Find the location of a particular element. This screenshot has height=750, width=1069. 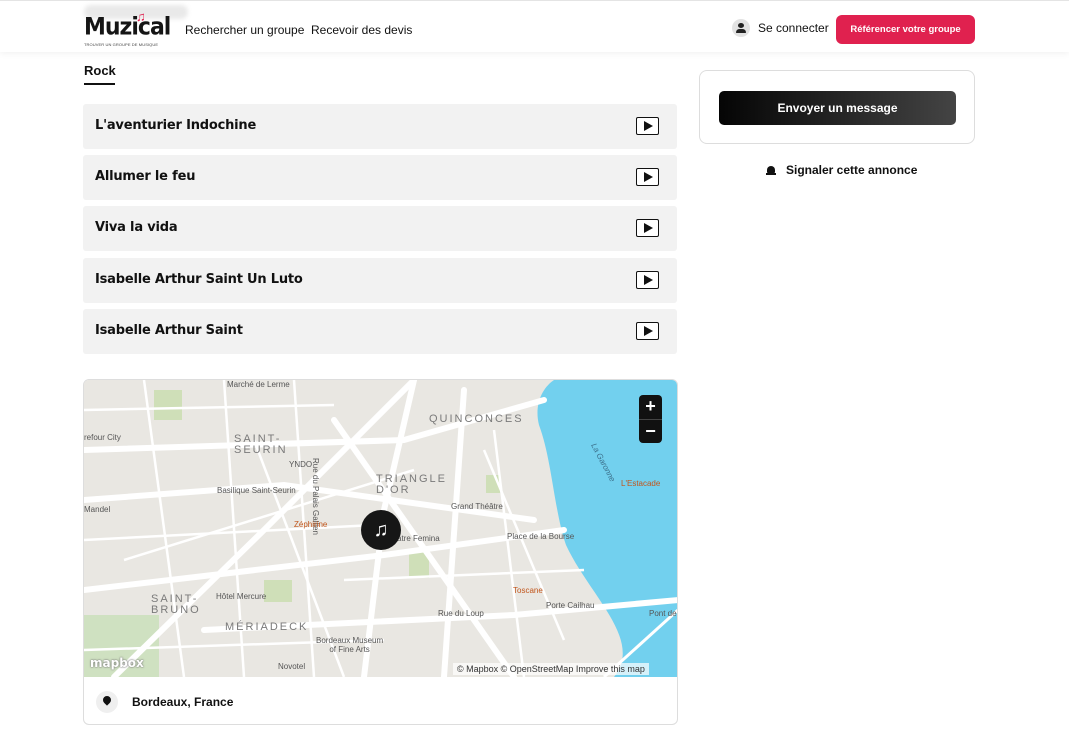

map-label: SAINT- SEURIN is located at coordinates (261, 444).